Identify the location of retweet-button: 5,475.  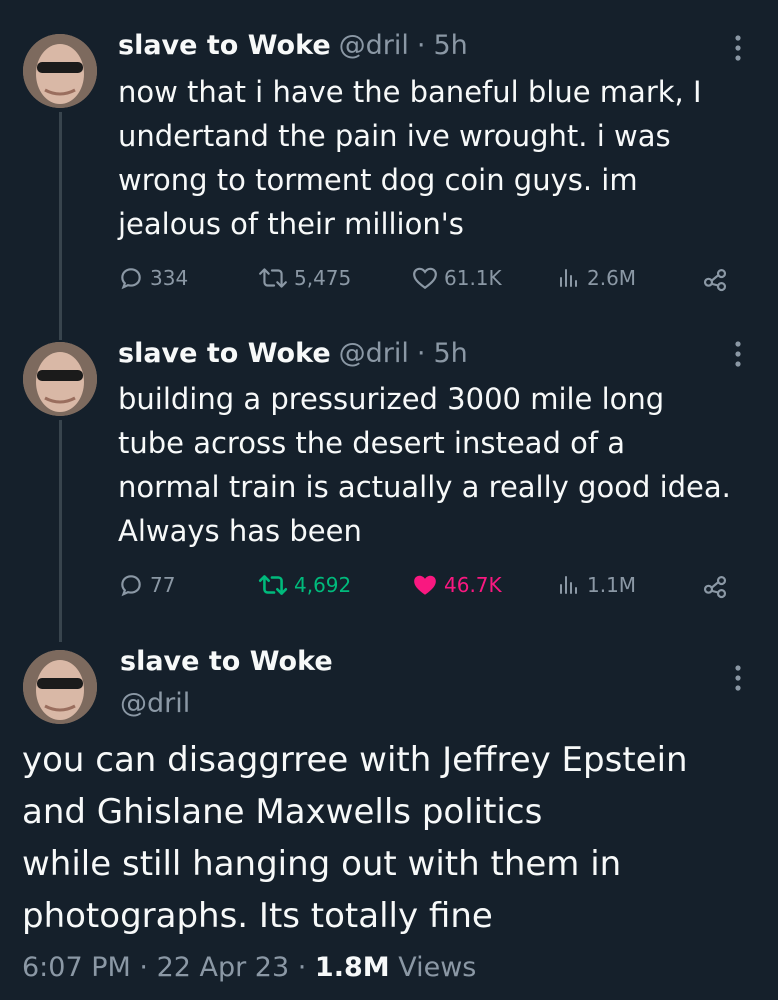
(304, 278).